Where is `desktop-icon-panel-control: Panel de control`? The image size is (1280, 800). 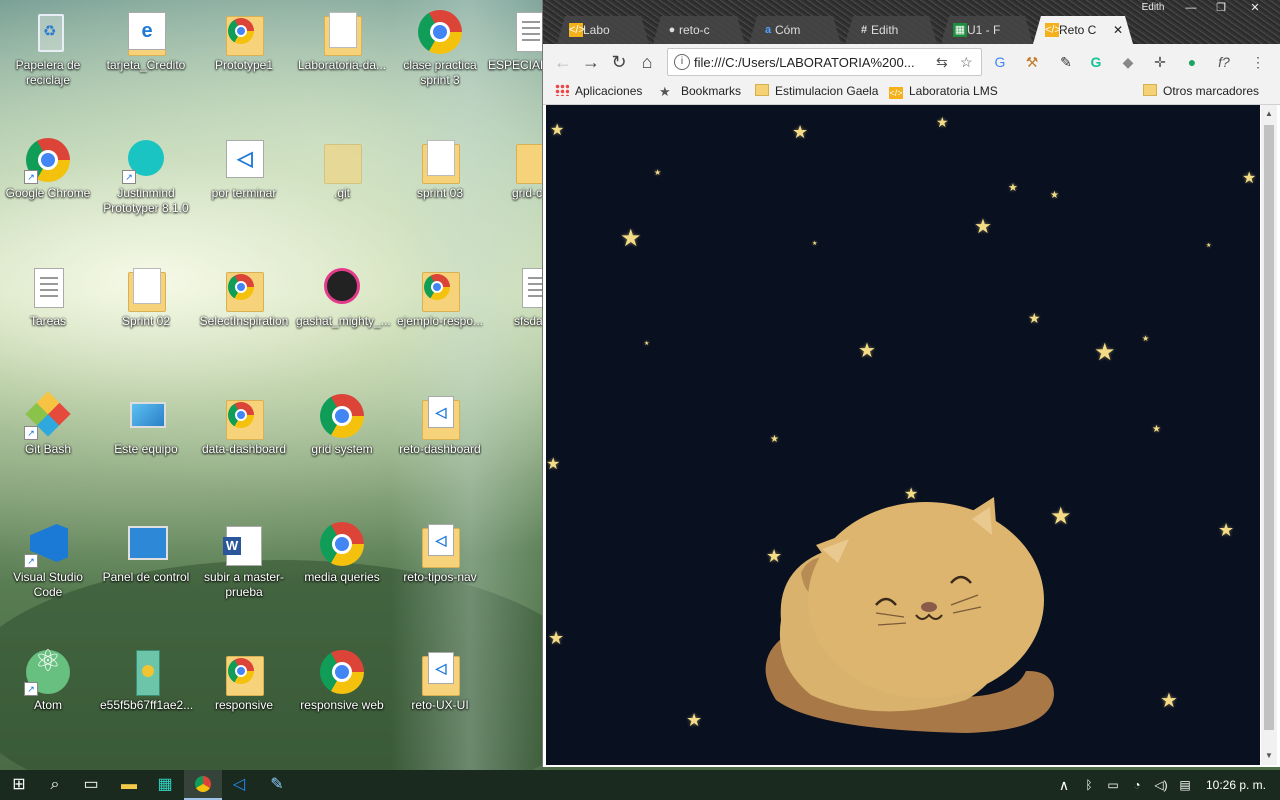 desktop-icon-panel-control: Panel de control is located at coordinates (146, 552).